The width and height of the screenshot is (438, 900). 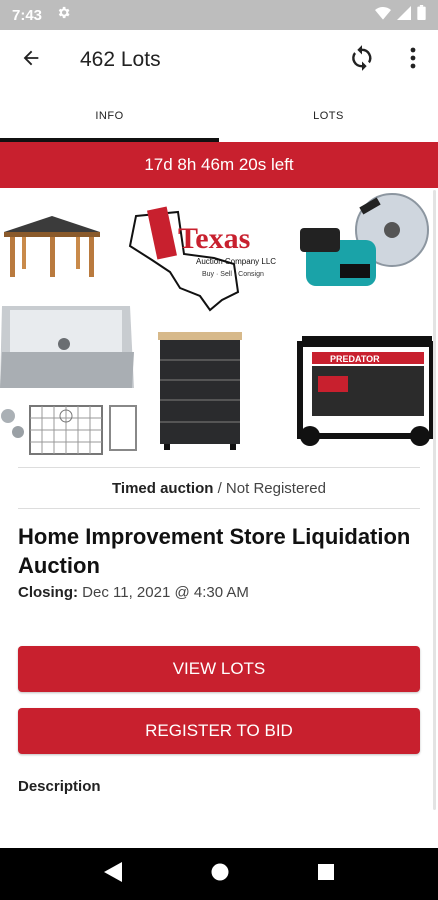 I want to click on register-to-bid-button: REGISTER TO BID, so click(x=219, y=731).